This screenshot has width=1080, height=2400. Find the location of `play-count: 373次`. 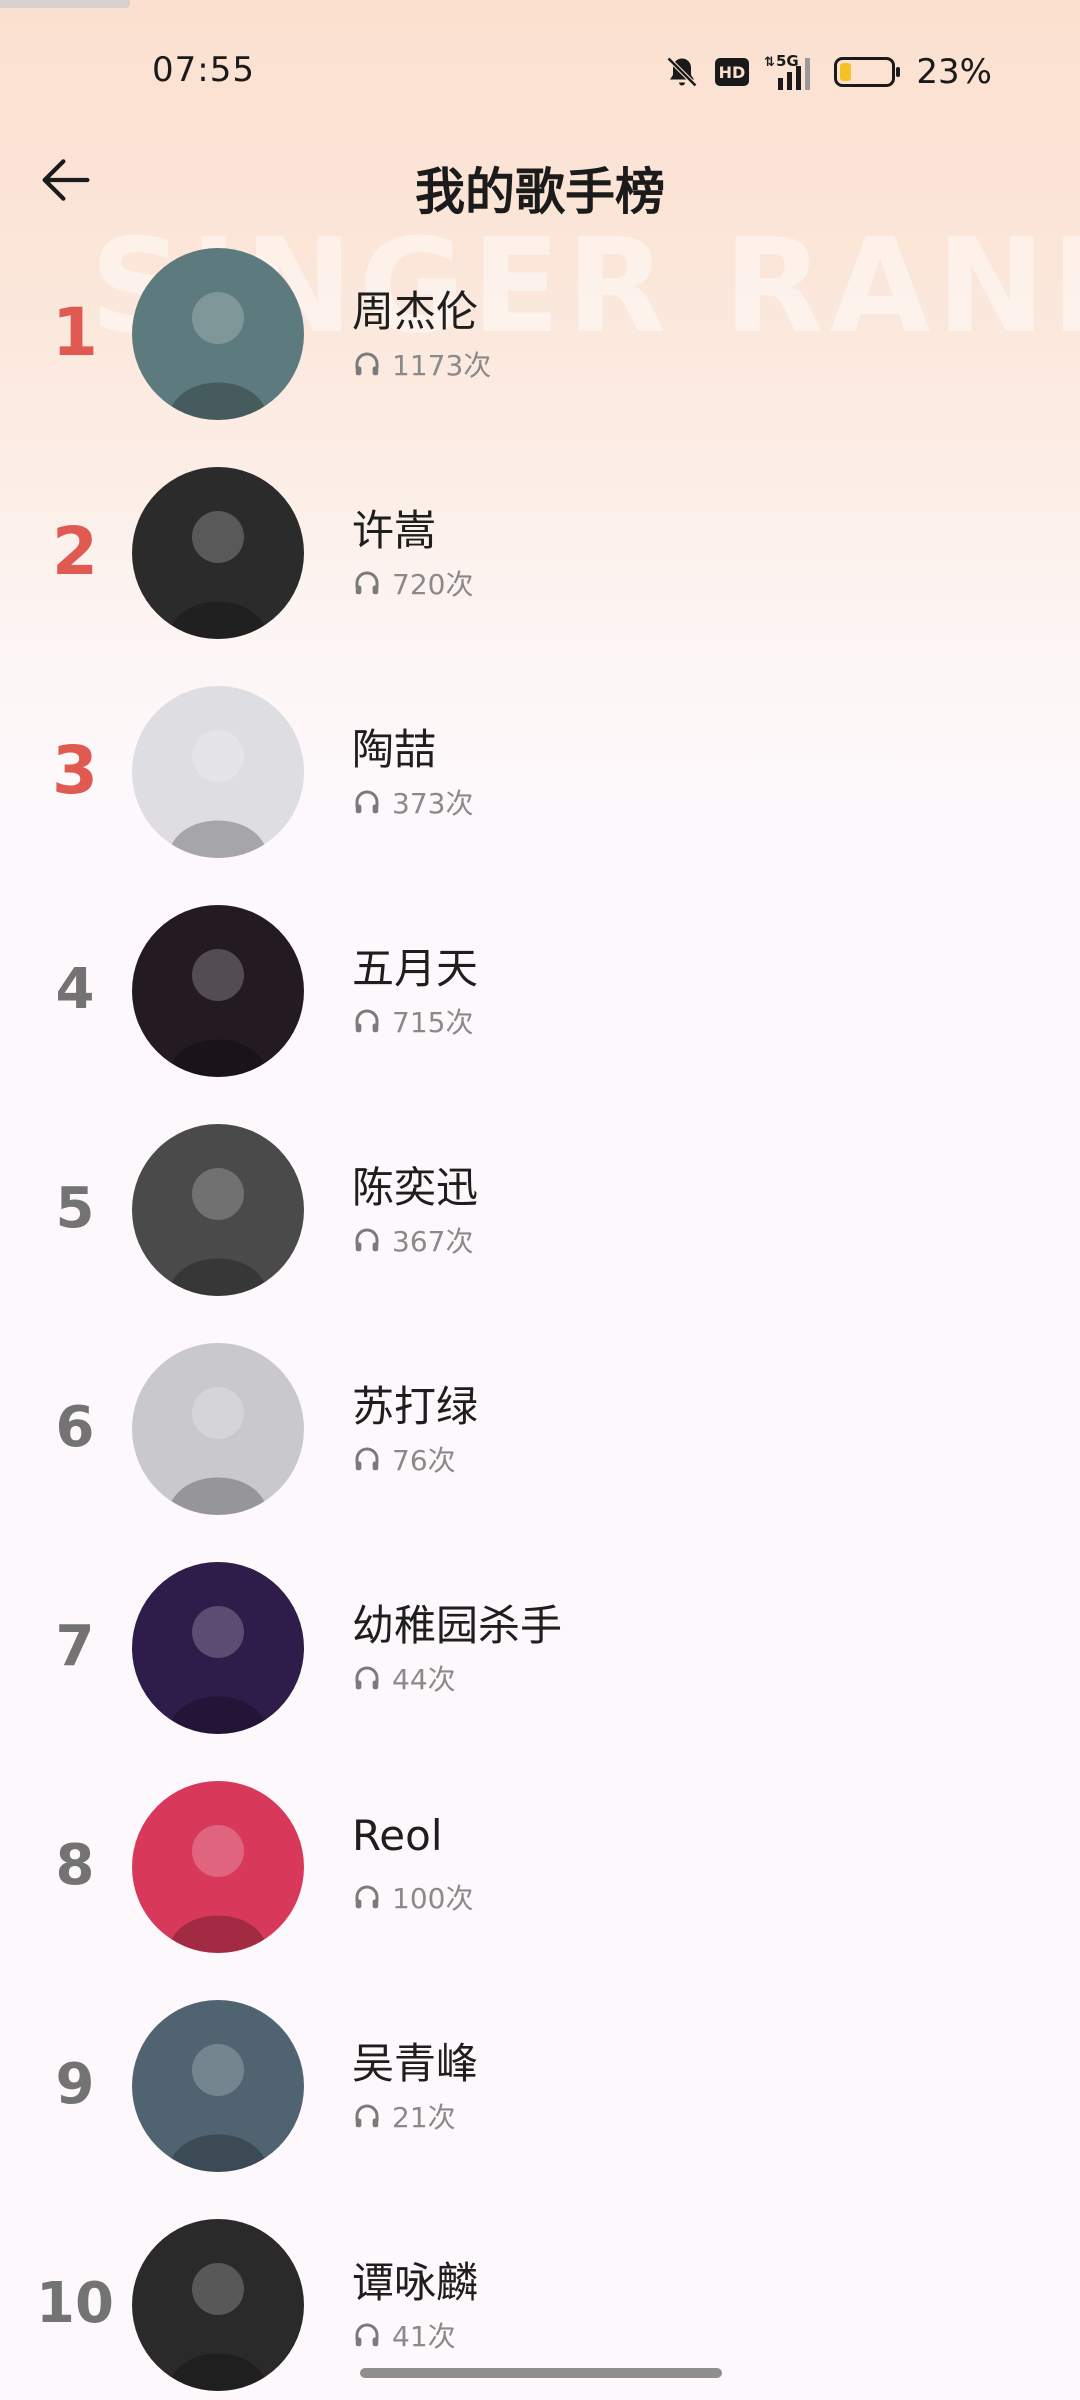

play-count: 373次 is located at coordinates (433, 803).